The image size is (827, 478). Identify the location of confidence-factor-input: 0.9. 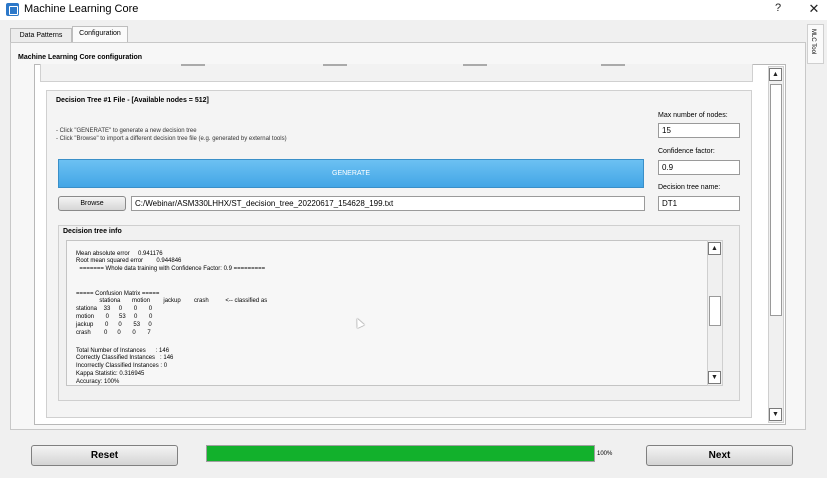
(699, 167).